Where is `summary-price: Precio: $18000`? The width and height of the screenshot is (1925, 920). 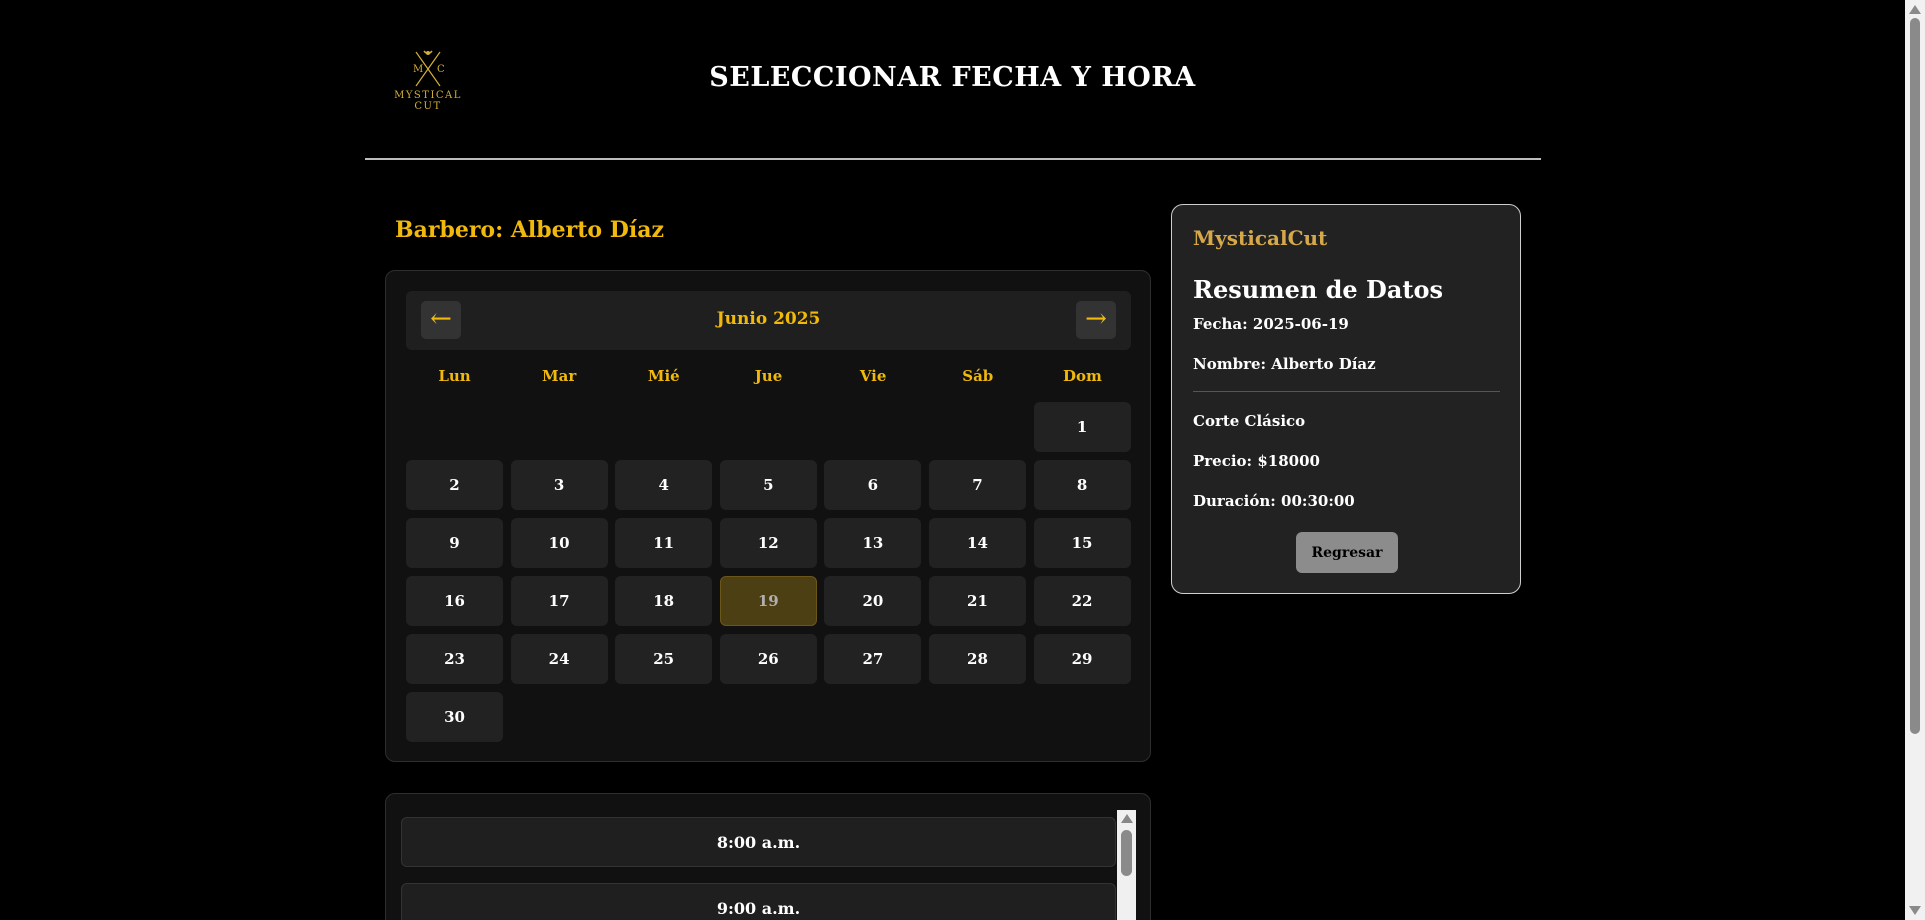 summary-price: Precio: $18000 is located at coordinates (1256, 461).